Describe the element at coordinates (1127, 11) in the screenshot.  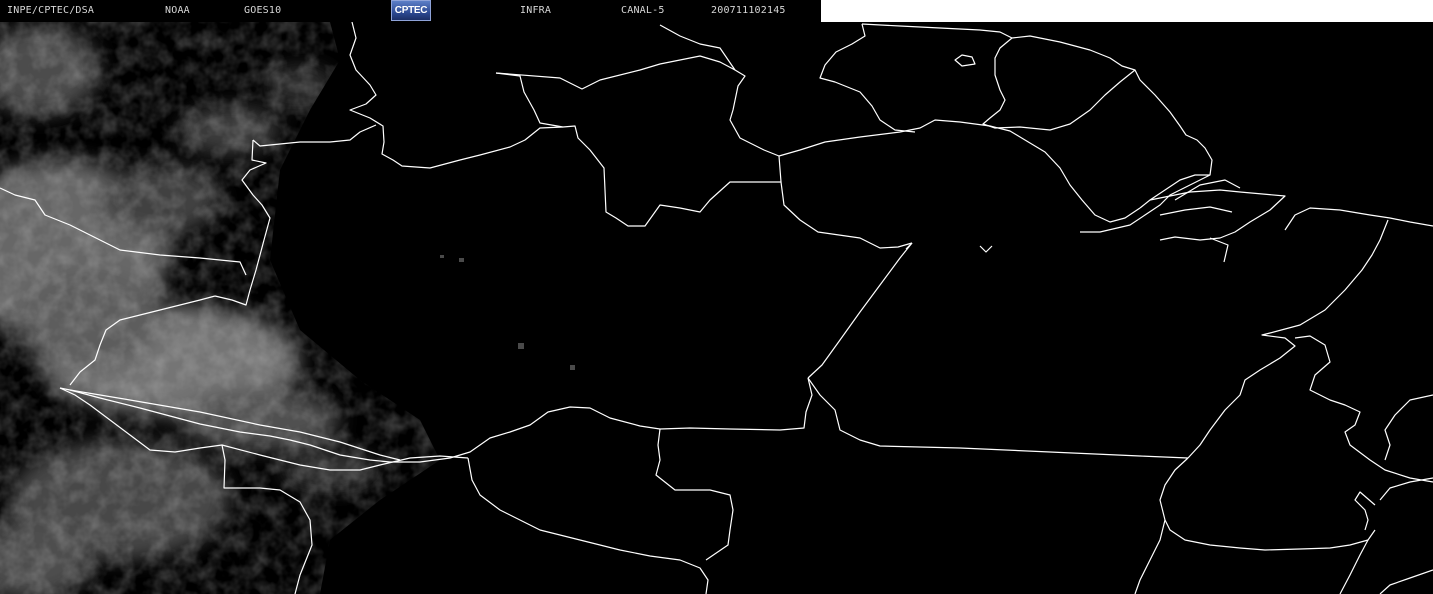
I see `header-blank-area` at that location.